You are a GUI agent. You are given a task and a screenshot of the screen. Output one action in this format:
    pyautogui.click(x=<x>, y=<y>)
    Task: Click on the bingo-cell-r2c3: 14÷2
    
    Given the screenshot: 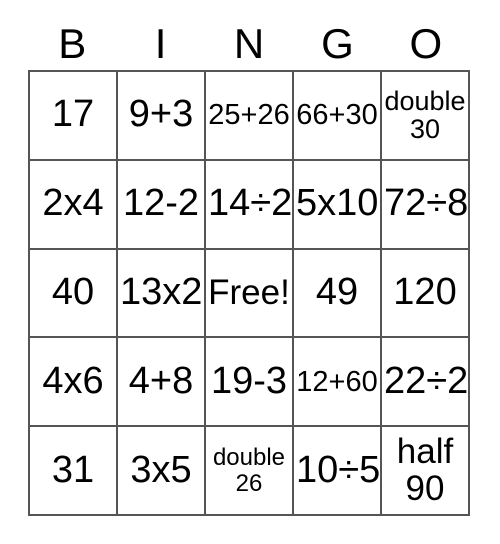 What is the action you would take?
    pyautogui.click(x=250, y=205)
    